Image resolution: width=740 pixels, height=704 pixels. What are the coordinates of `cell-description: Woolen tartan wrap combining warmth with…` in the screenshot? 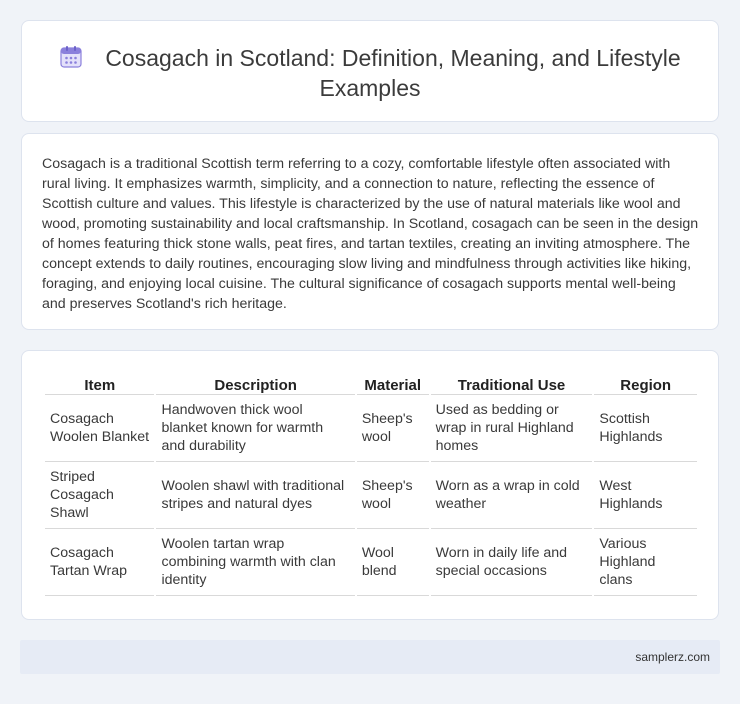 It's located at (255, 562).